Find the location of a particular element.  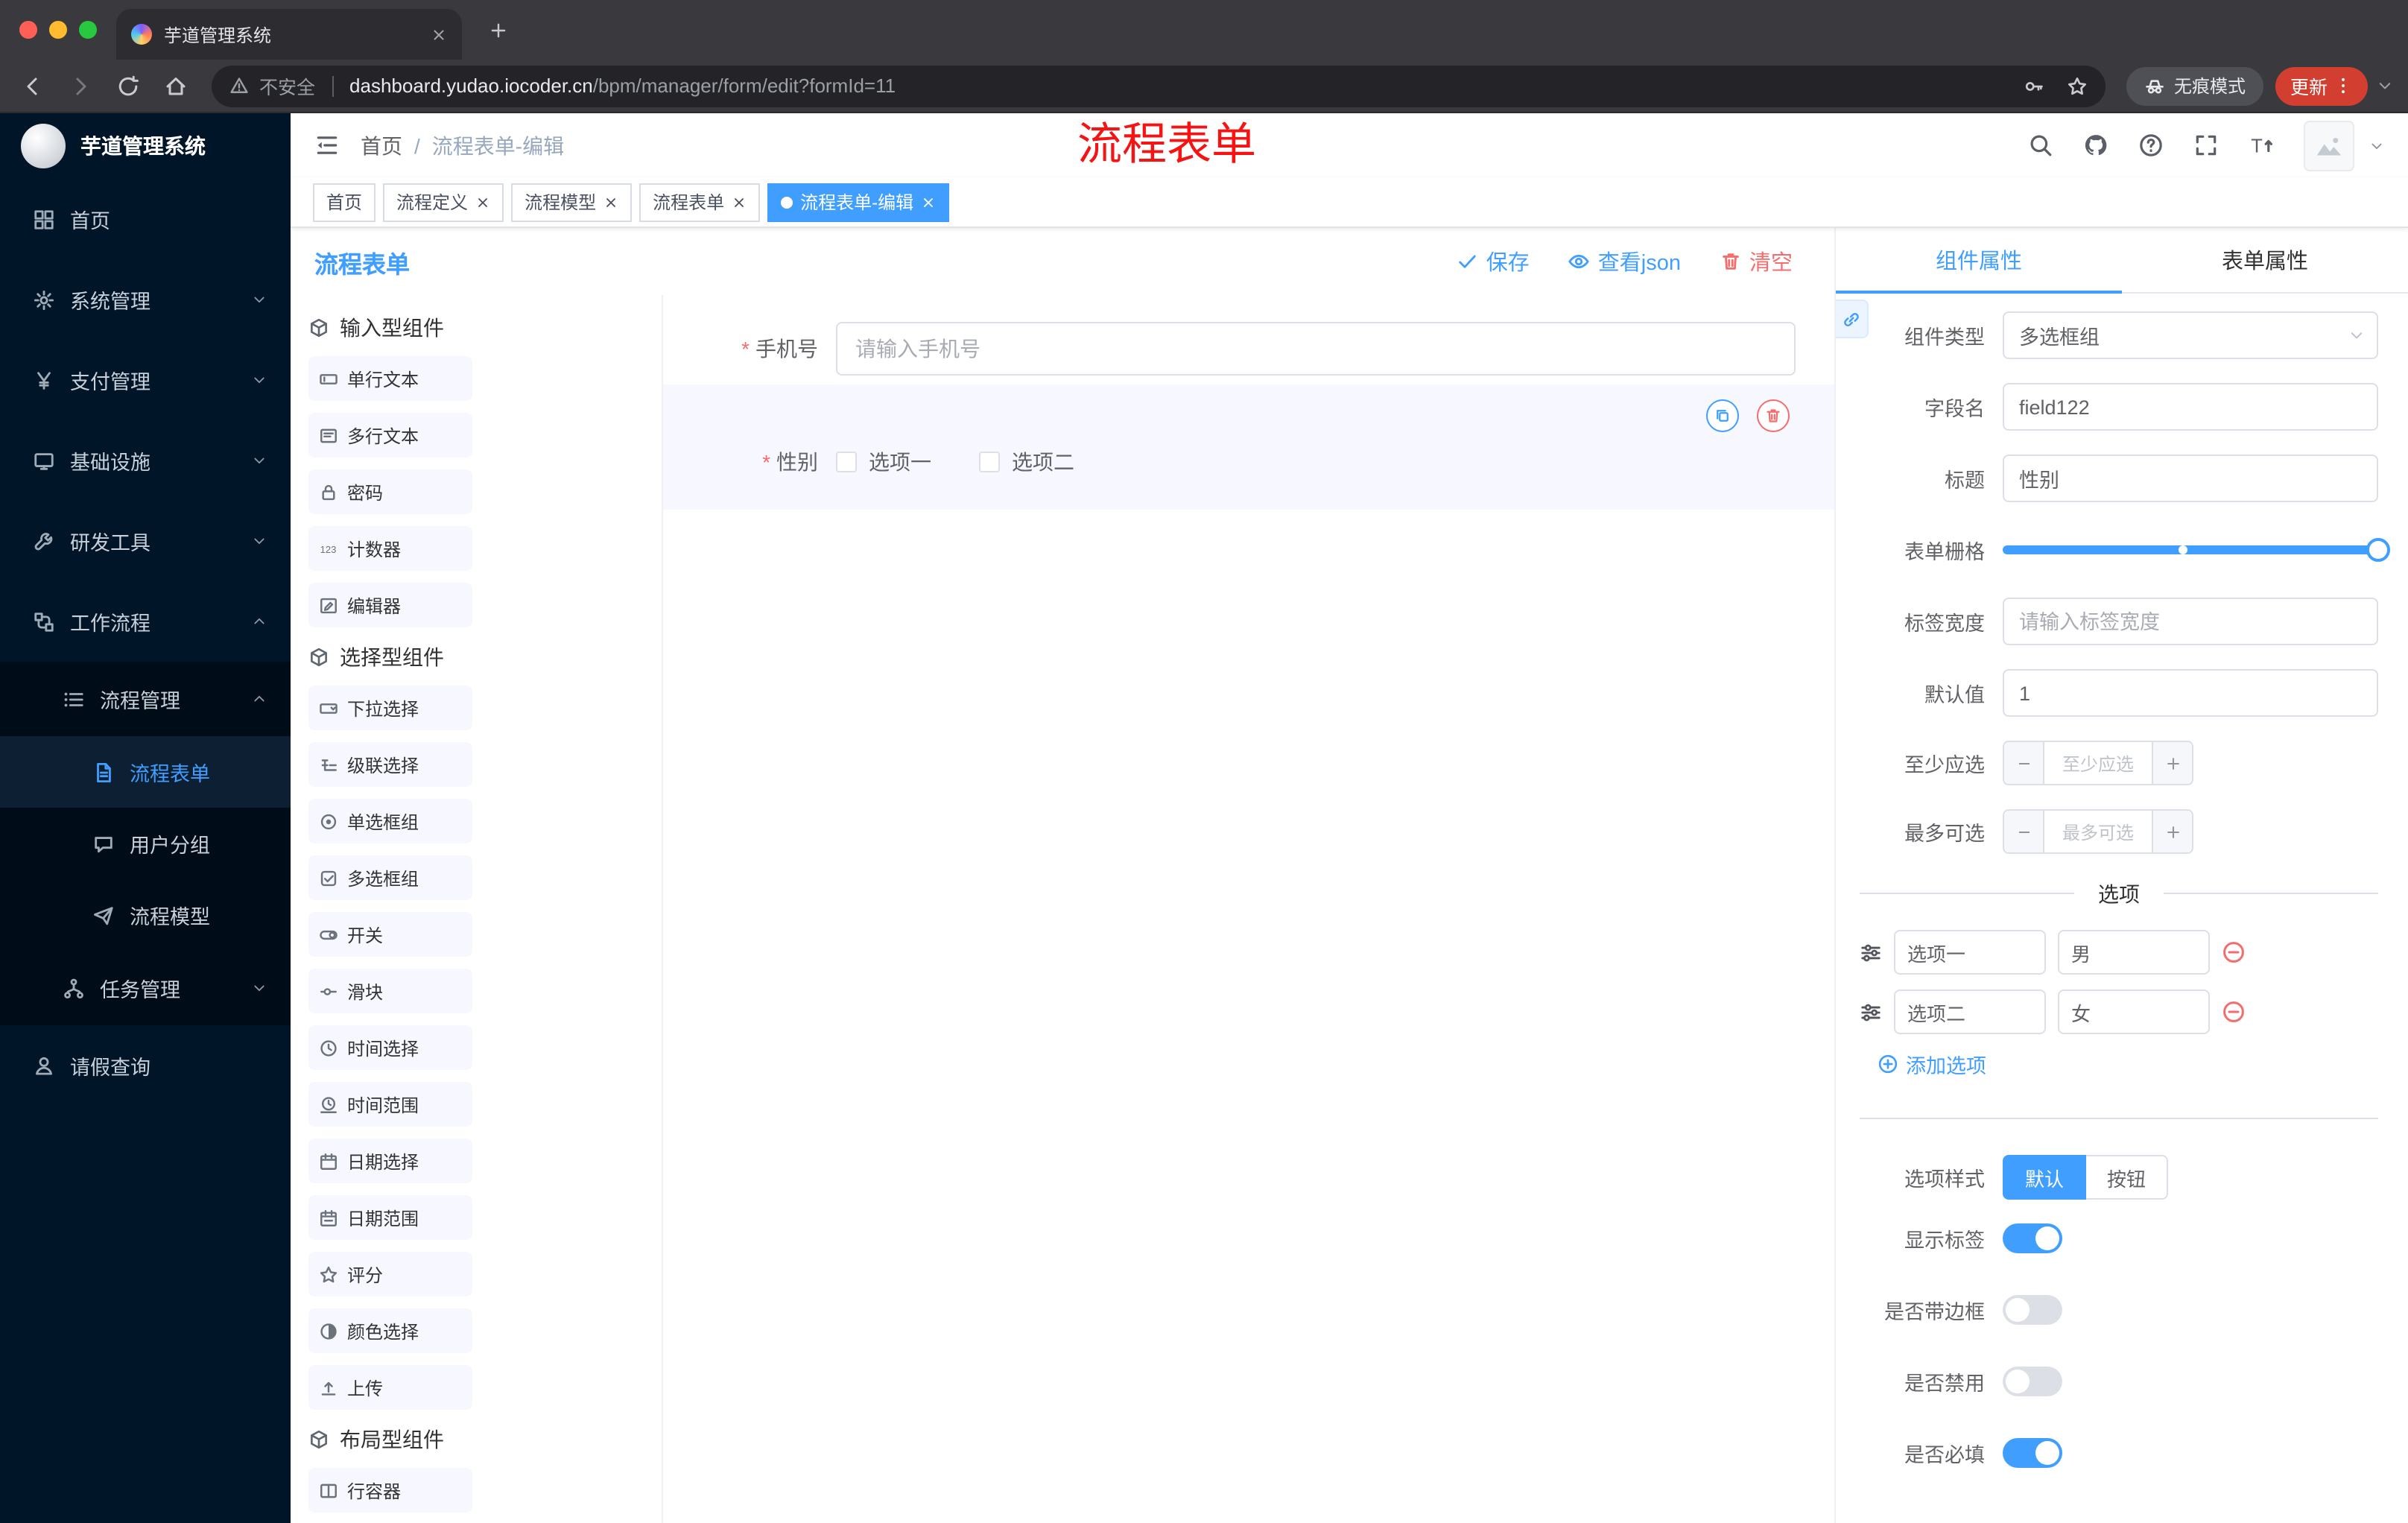

gender-checkbox-1: 选项一 is located at coordinates (883, 462).